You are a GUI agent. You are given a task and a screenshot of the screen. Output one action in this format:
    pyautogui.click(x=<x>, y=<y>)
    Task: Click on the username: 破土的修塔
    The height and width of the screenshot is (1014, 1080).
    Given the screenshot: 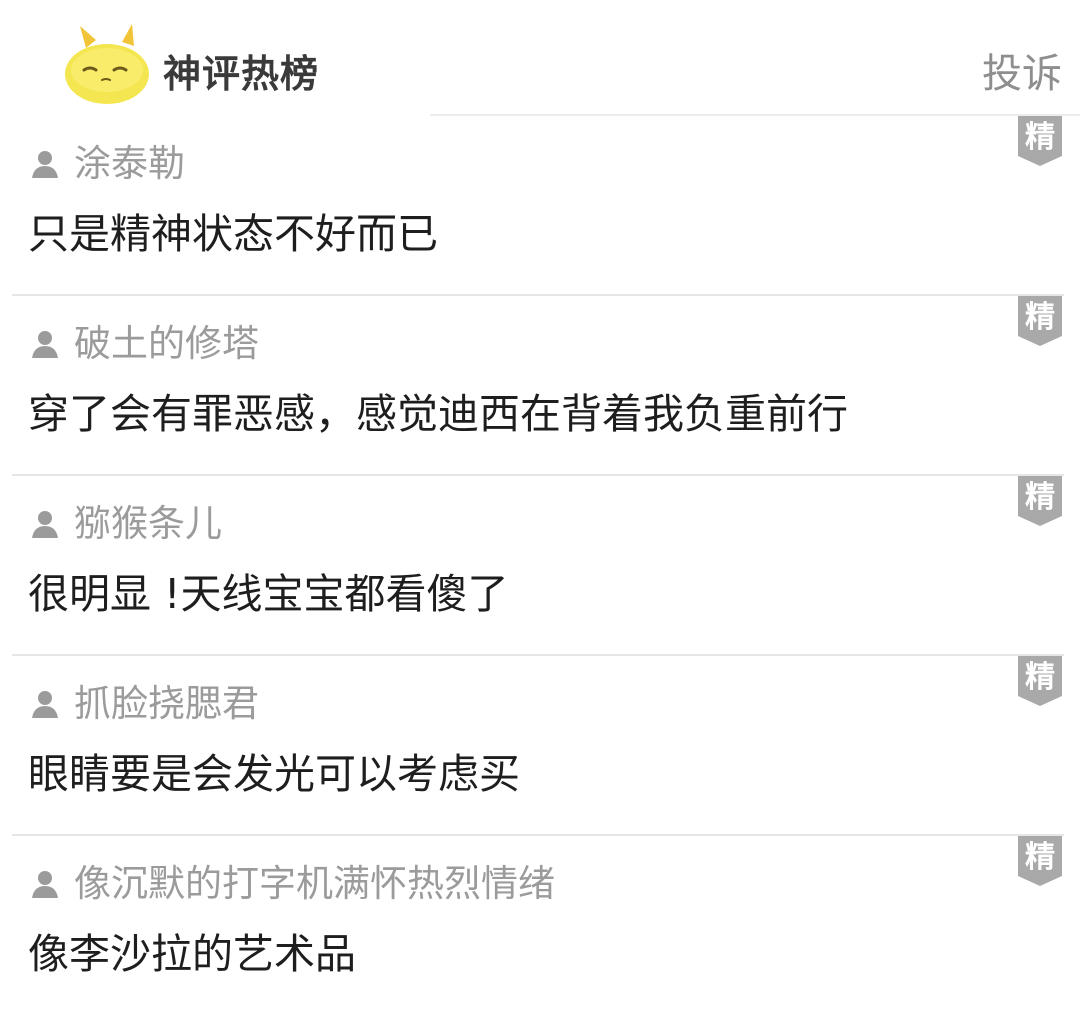 What is the action you would take?
    pyautogui.click(x=166, y=343)
    